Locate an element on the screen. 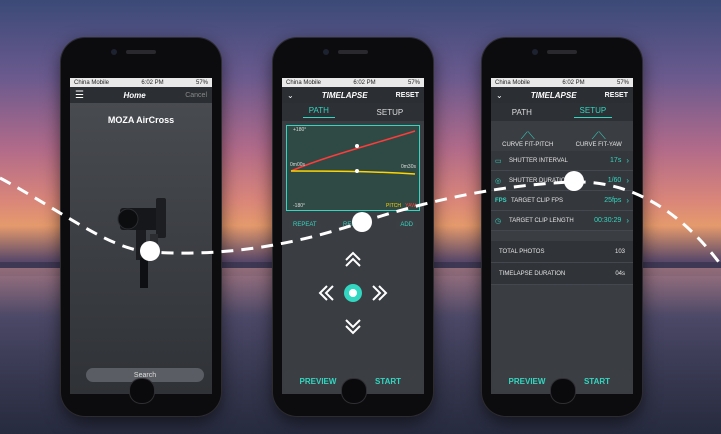 Image resolution: width=721 pixels, height=434 pixels. shutter-interval-icon: ▭ is located at coordinates (498, 161).